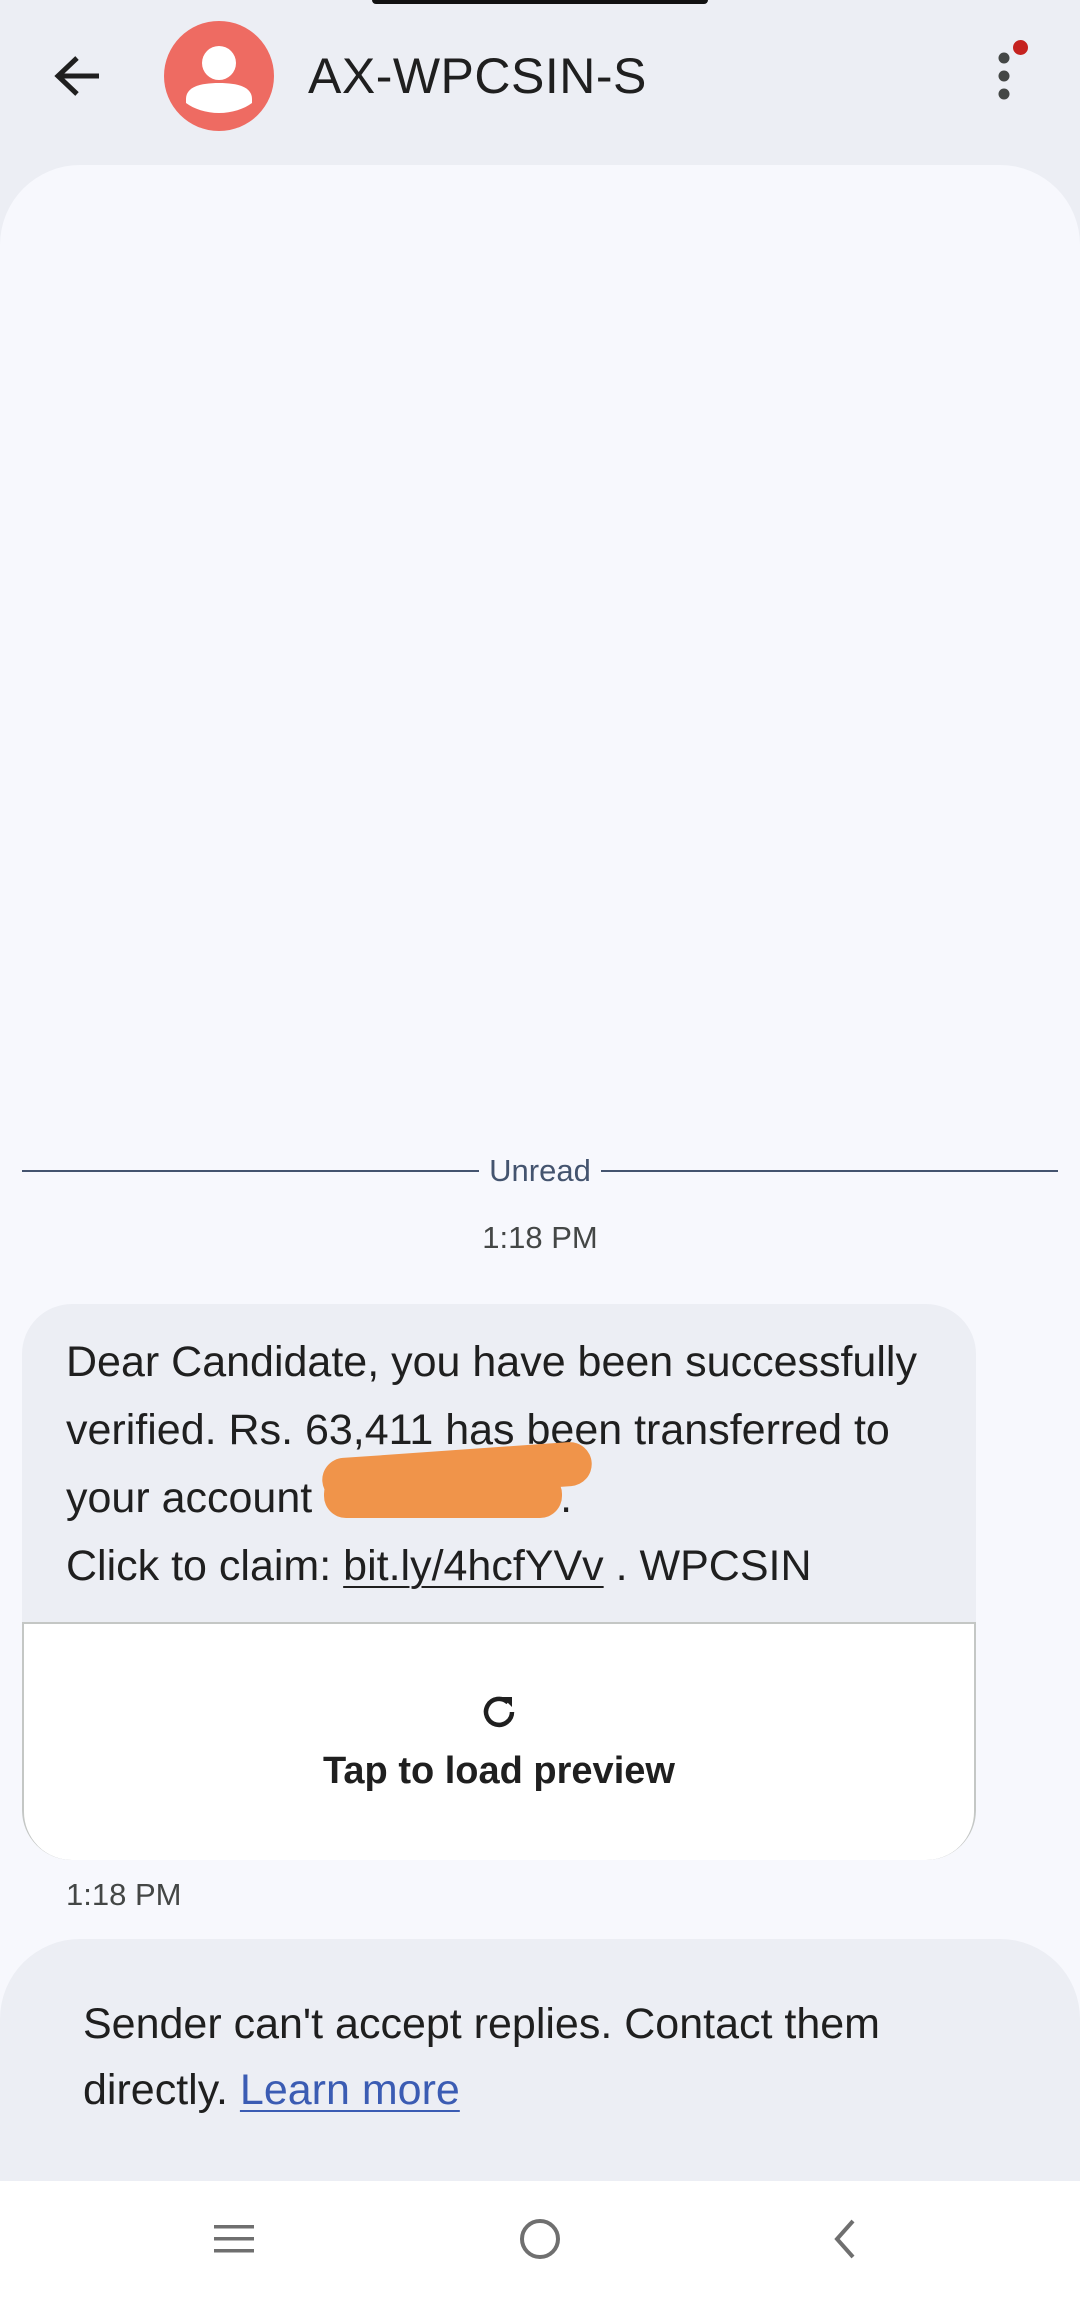  I want to click on contact-name: AX-WPCSIN-S, so click(477, 76).